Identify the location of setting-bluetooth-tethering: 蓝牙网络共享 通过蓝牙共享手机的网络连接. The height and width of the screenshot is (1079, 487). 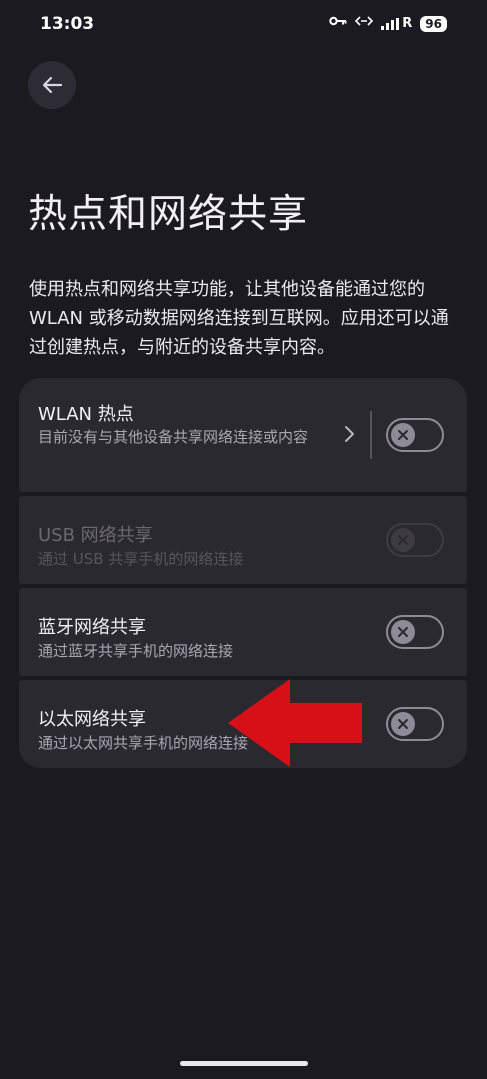
(243, 632).